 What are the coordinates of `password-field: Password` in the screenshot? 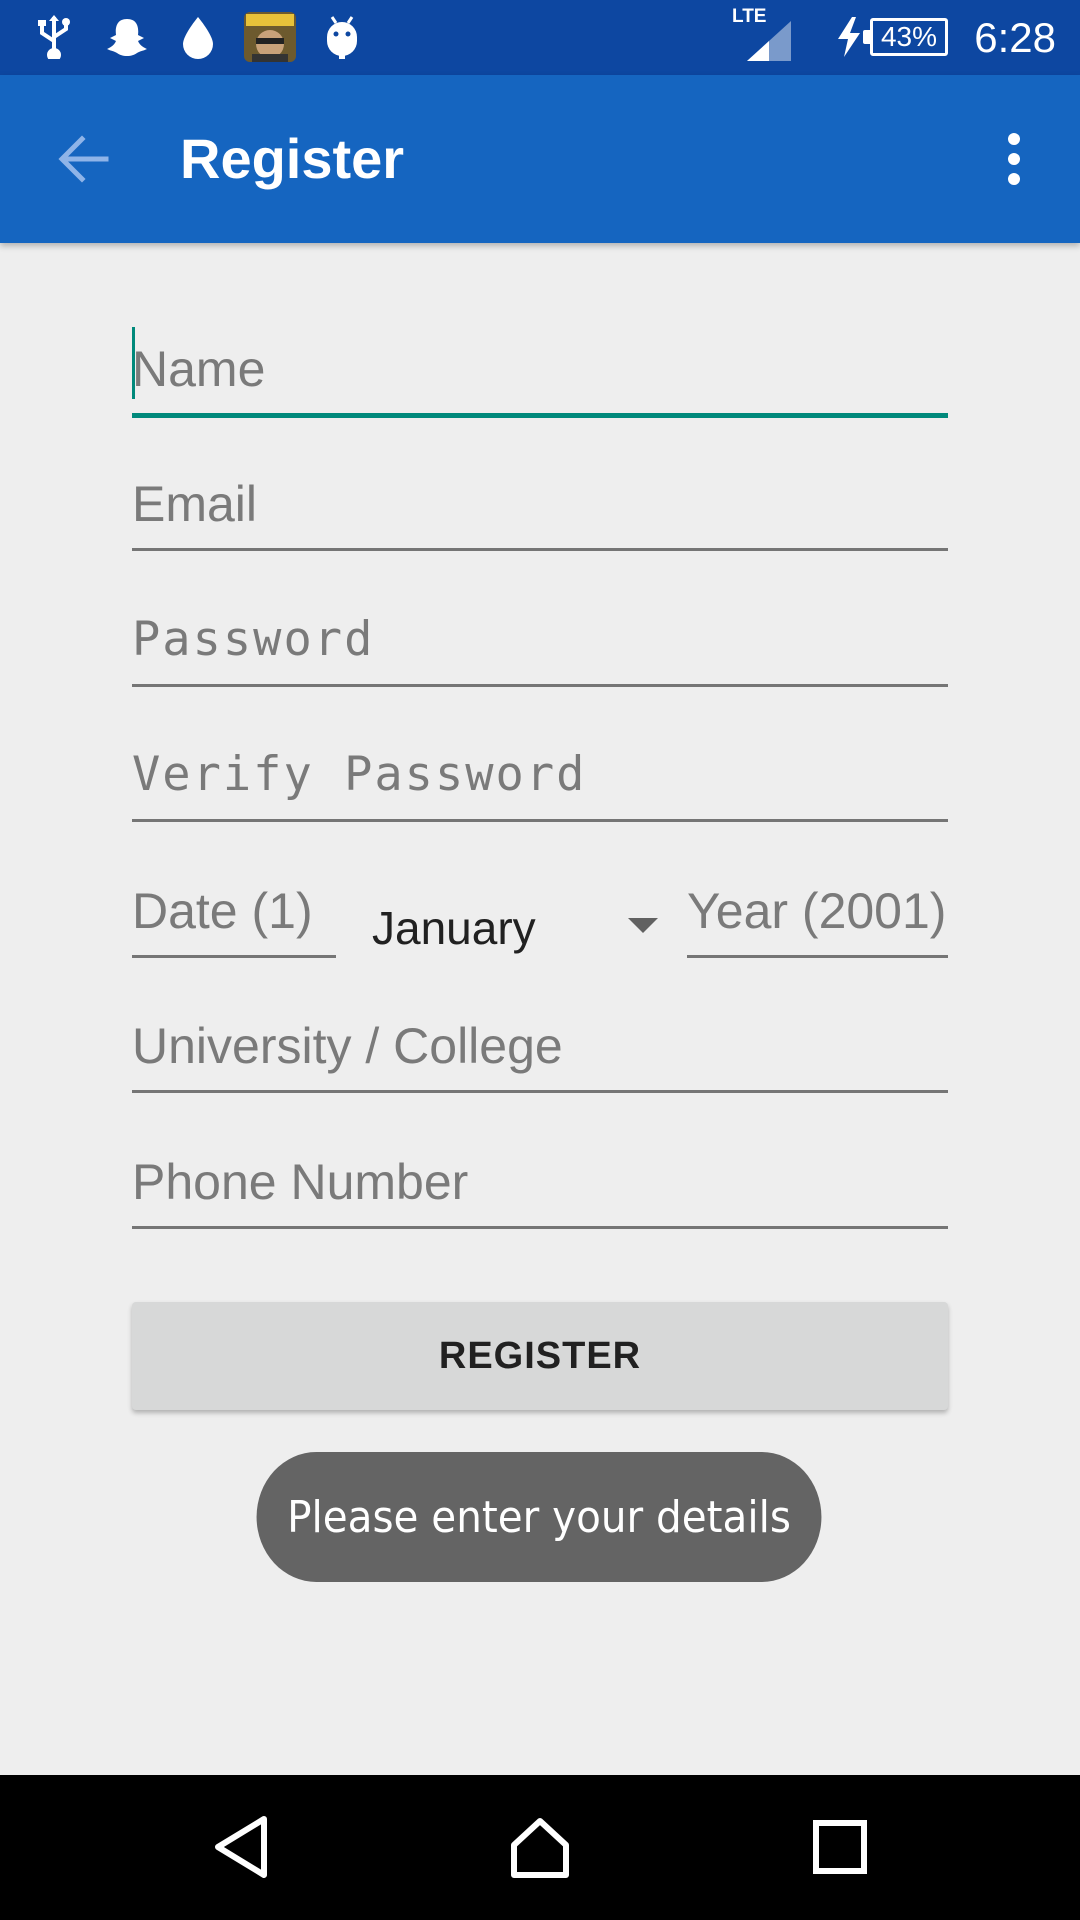 It's located at (540, 641).